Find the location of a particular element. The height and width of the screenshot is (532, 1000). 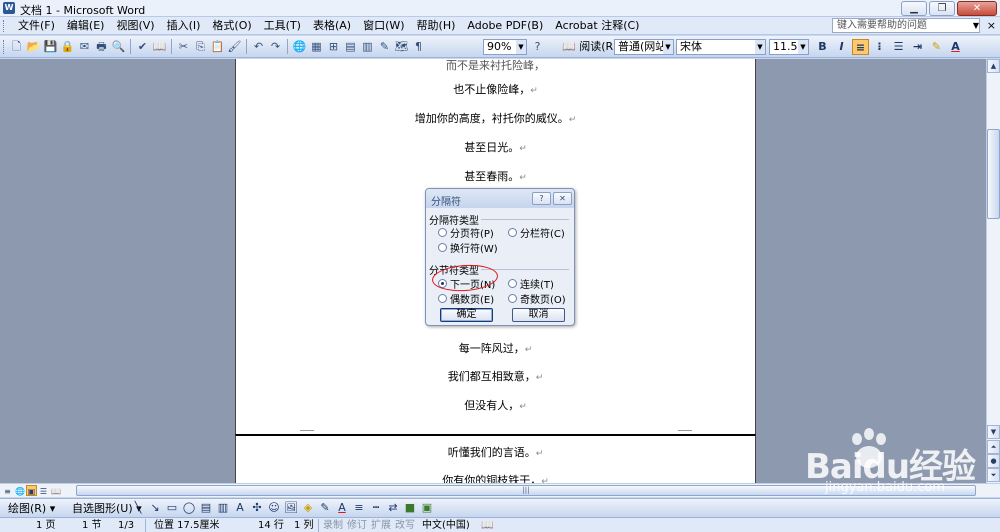

status-record: 录制 is located at coordinates (333, 525).